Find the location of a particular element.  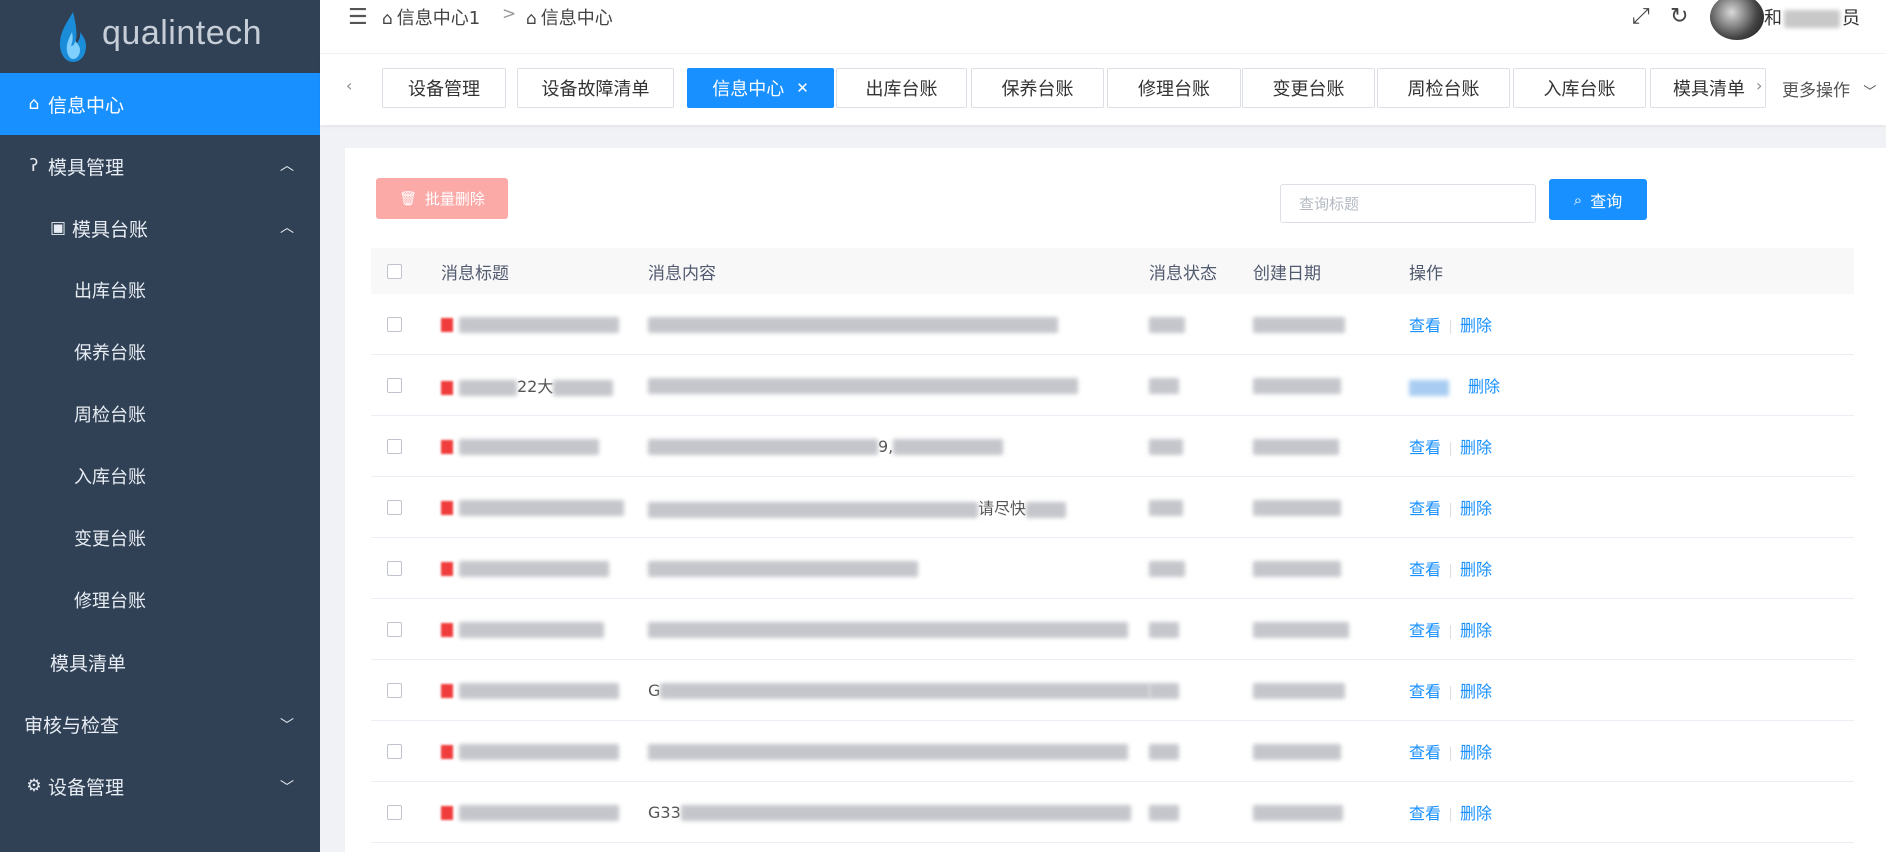

table-row: 22大 删除 is located at coordinates (1112, 385).